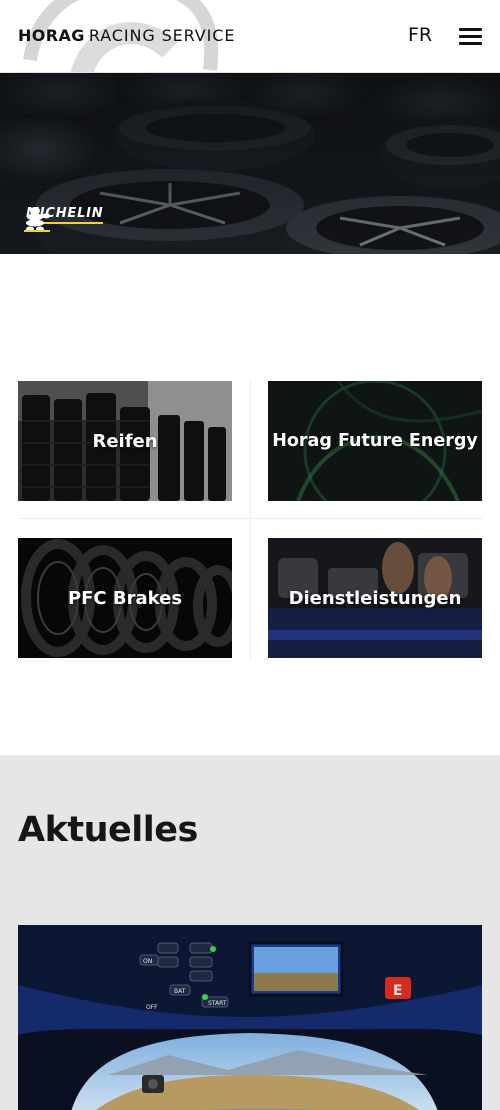  What do you see at coordinates (63, 219) in the screenshot?
I see `michelin-brand-badge: MICHELIN` at bounding box center [63, 219].